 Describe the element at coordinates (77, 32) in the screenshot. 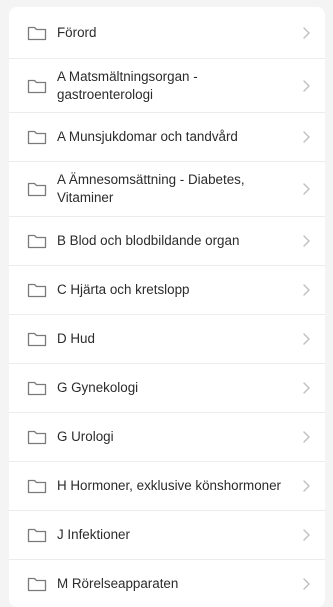

I see `list-item-label: Förord` at that location.